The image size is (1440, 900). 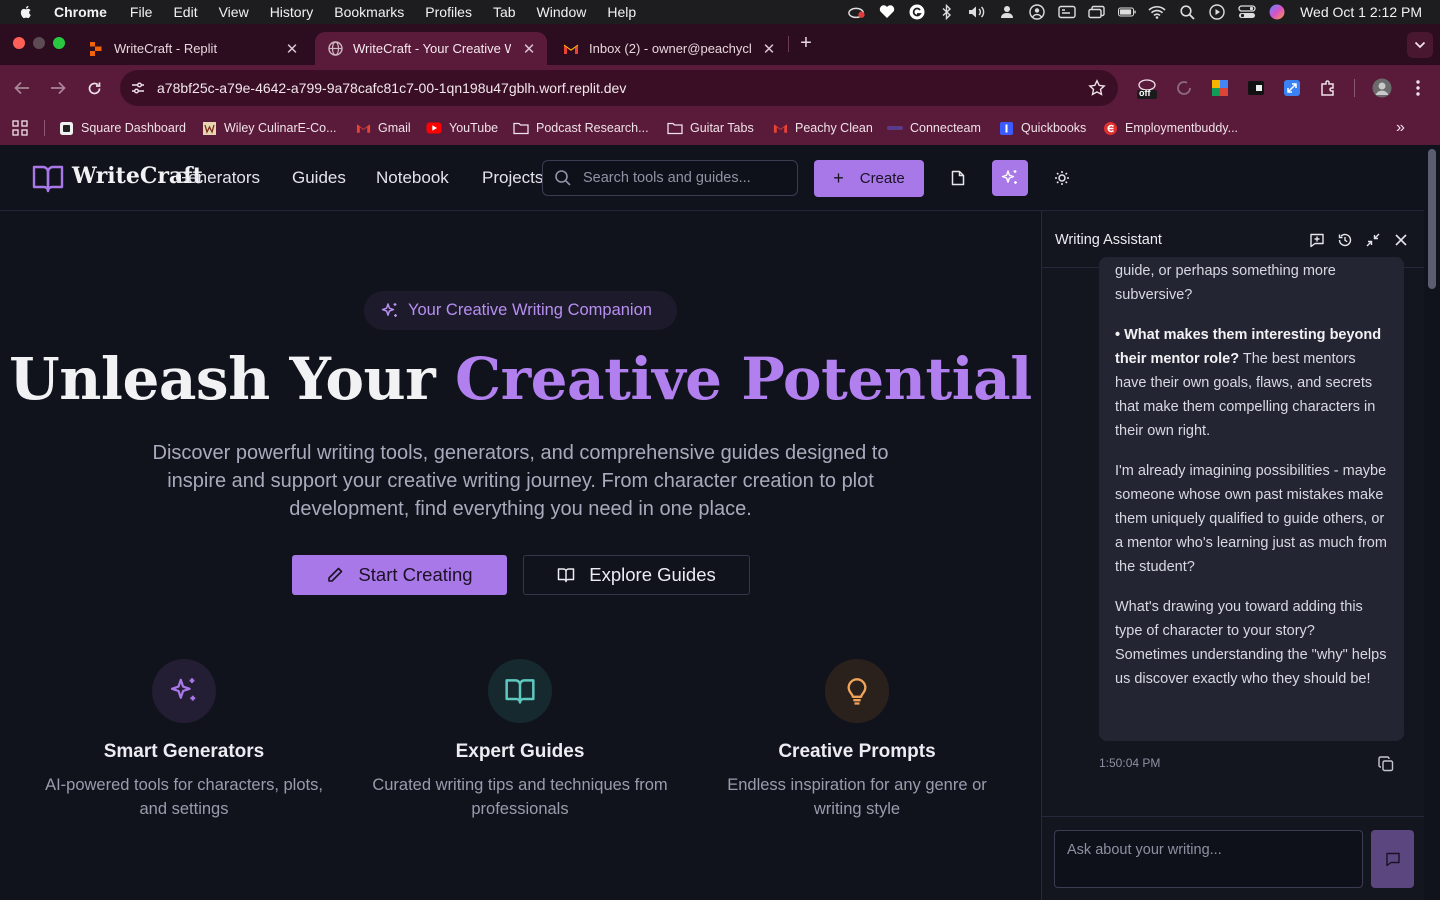 I want to click on site-settings-icon, so click(x=138, y=90).